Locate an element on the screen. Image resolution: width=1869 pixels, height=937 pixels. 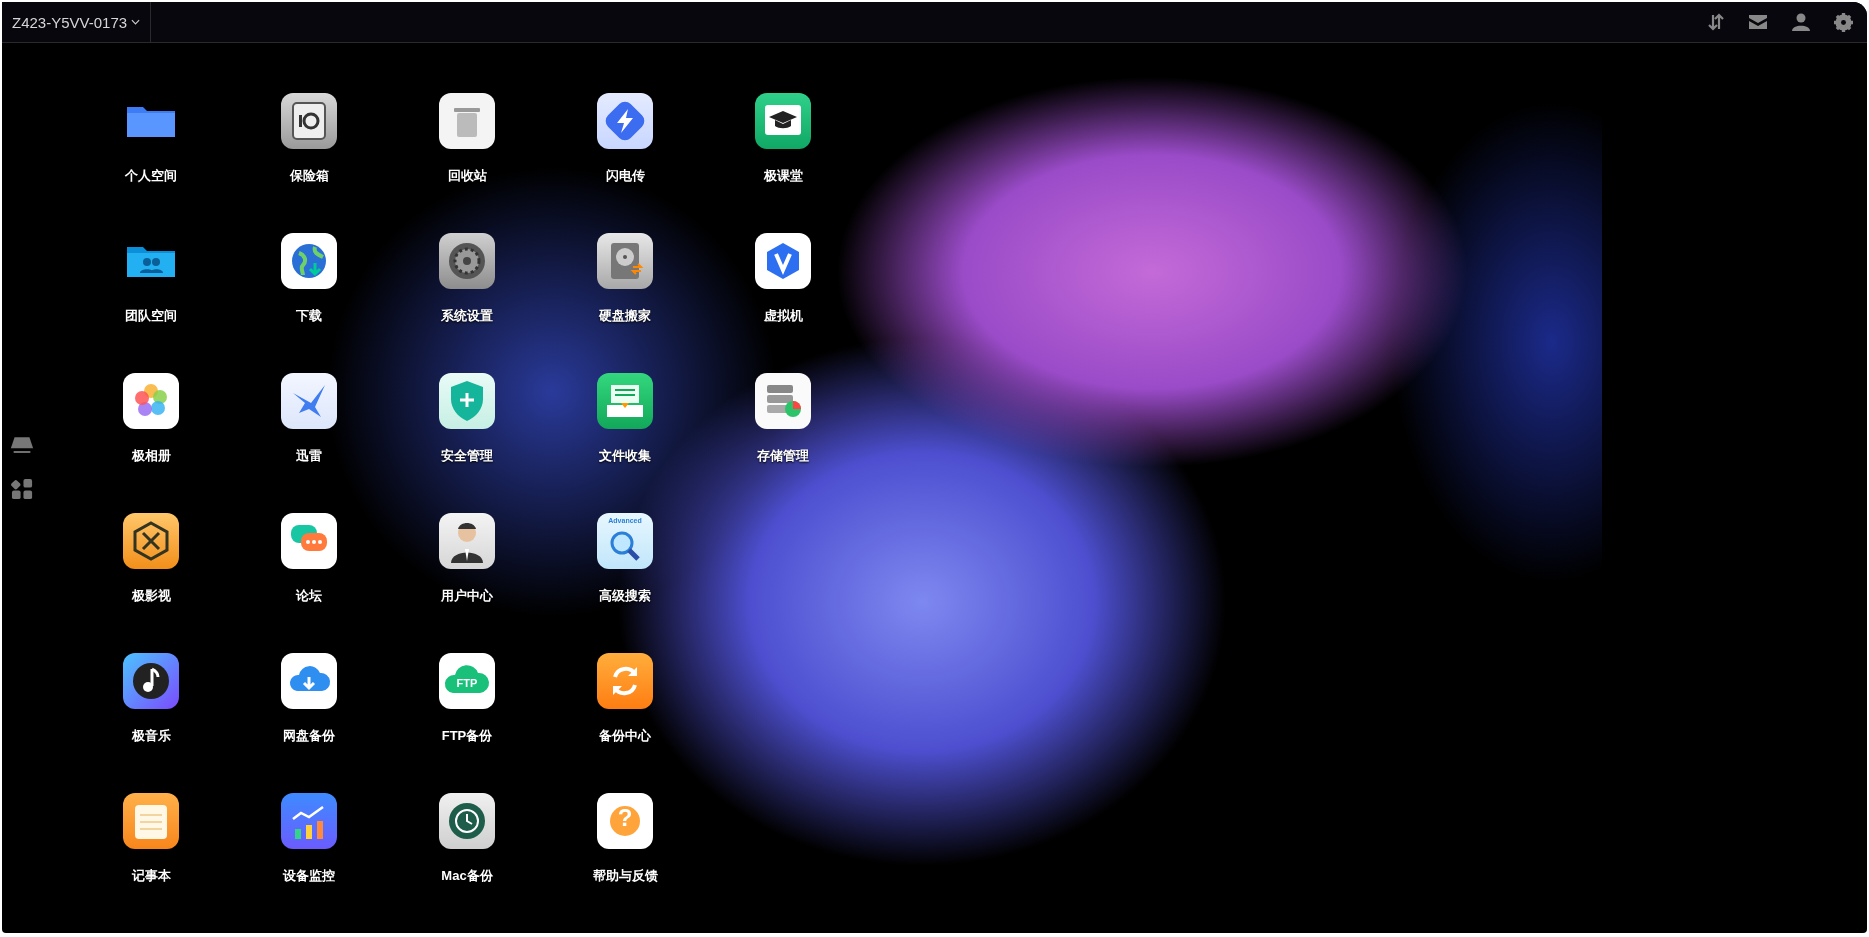
app-launcher: 团队空间 is located at coordinates (151, 279).